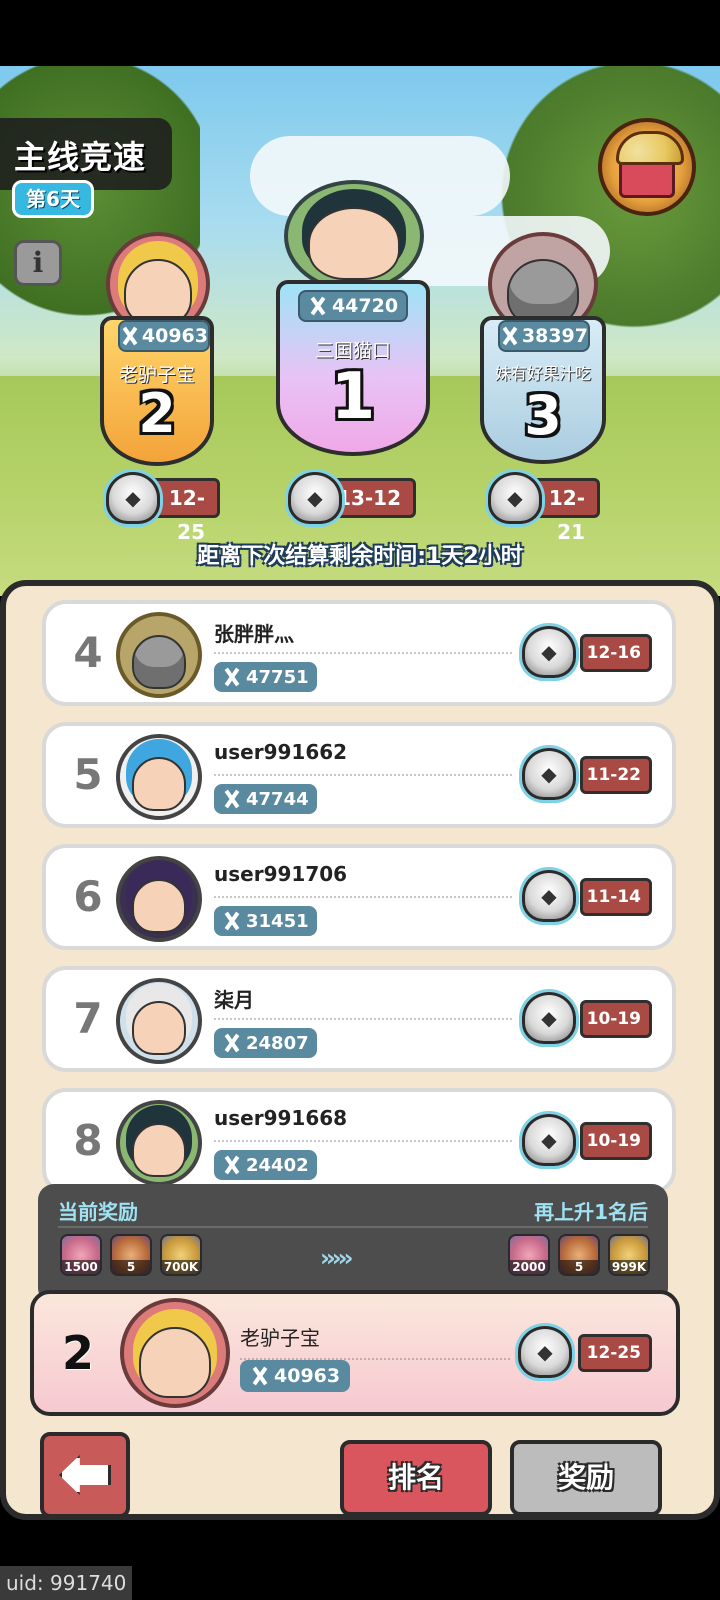 This screenshot has width=720, height=1600. Describe the element at coordinates (529, 1255) in the screenshot. I see `gem-icon: 2000` at that location.